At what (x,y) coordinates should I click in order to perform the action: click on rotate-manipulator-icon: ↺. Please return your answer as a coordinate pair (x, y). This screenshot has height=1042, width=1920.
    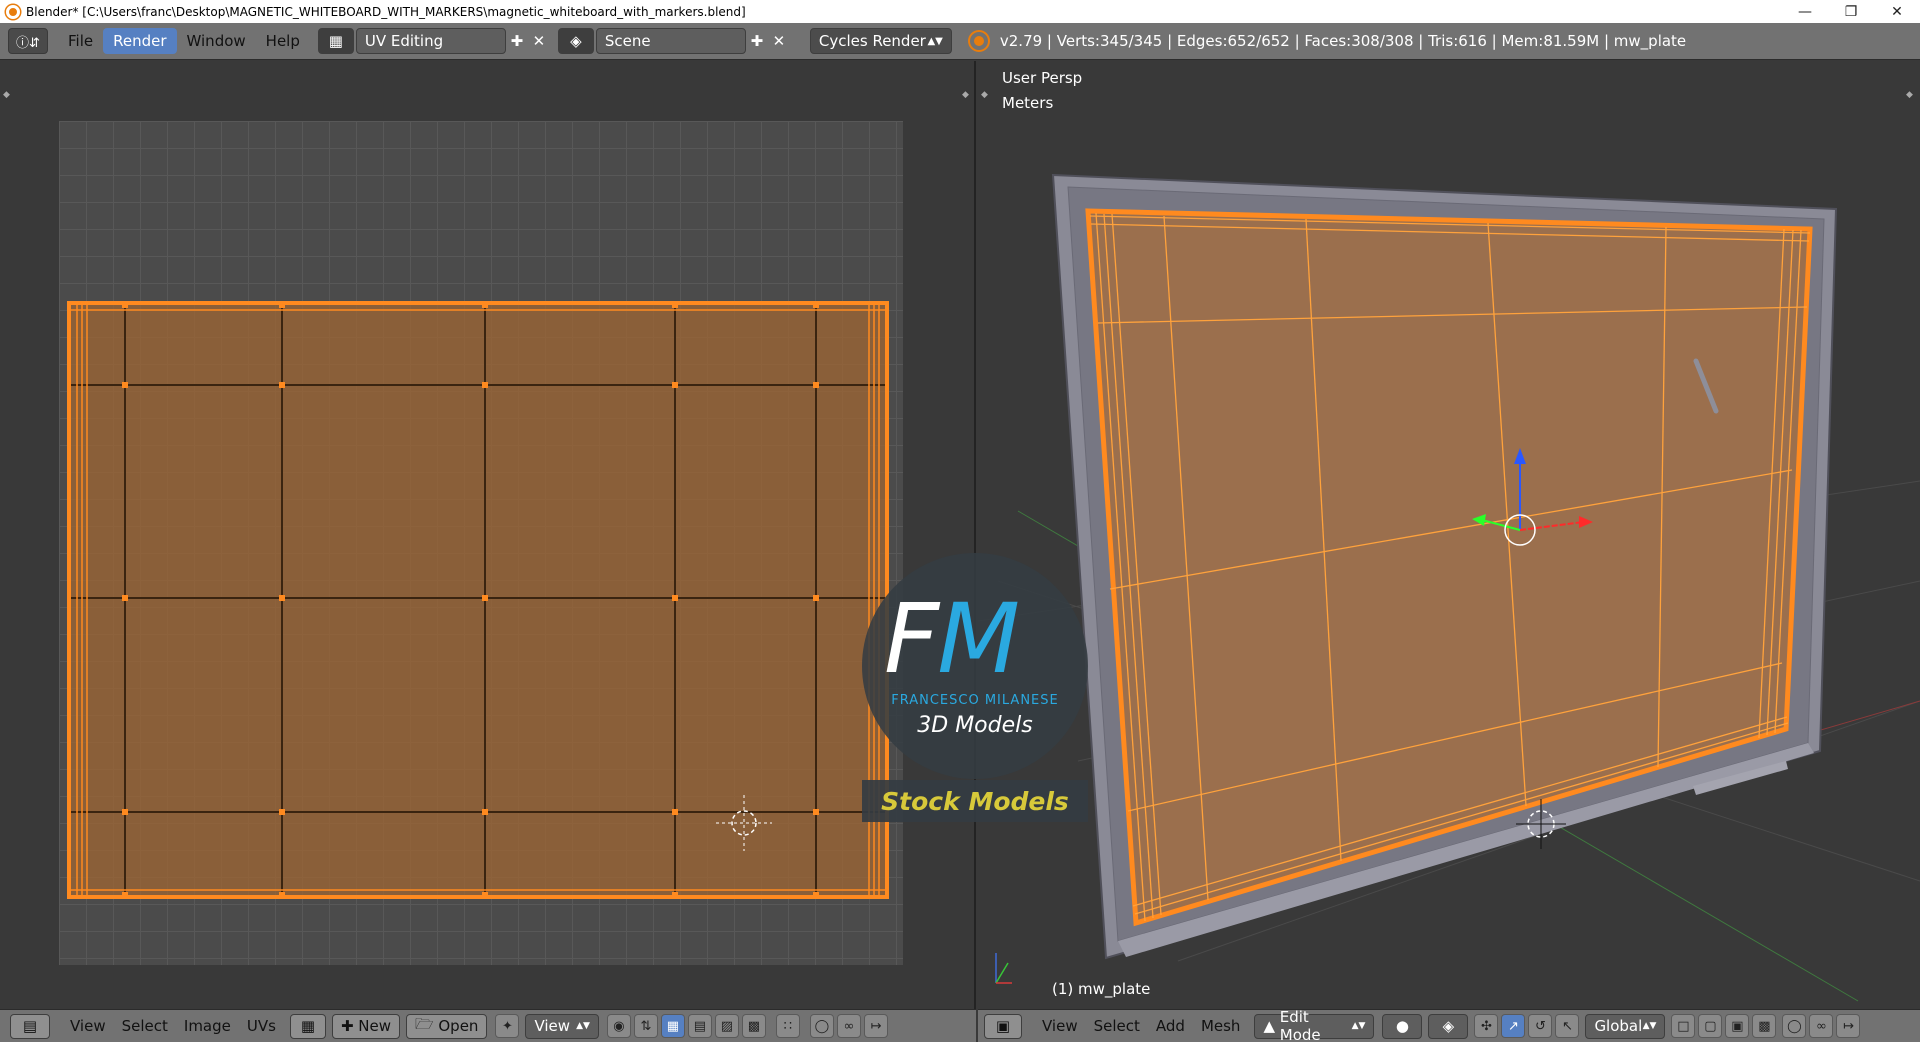
    Looking at the image, I should click on (1540, 1026).